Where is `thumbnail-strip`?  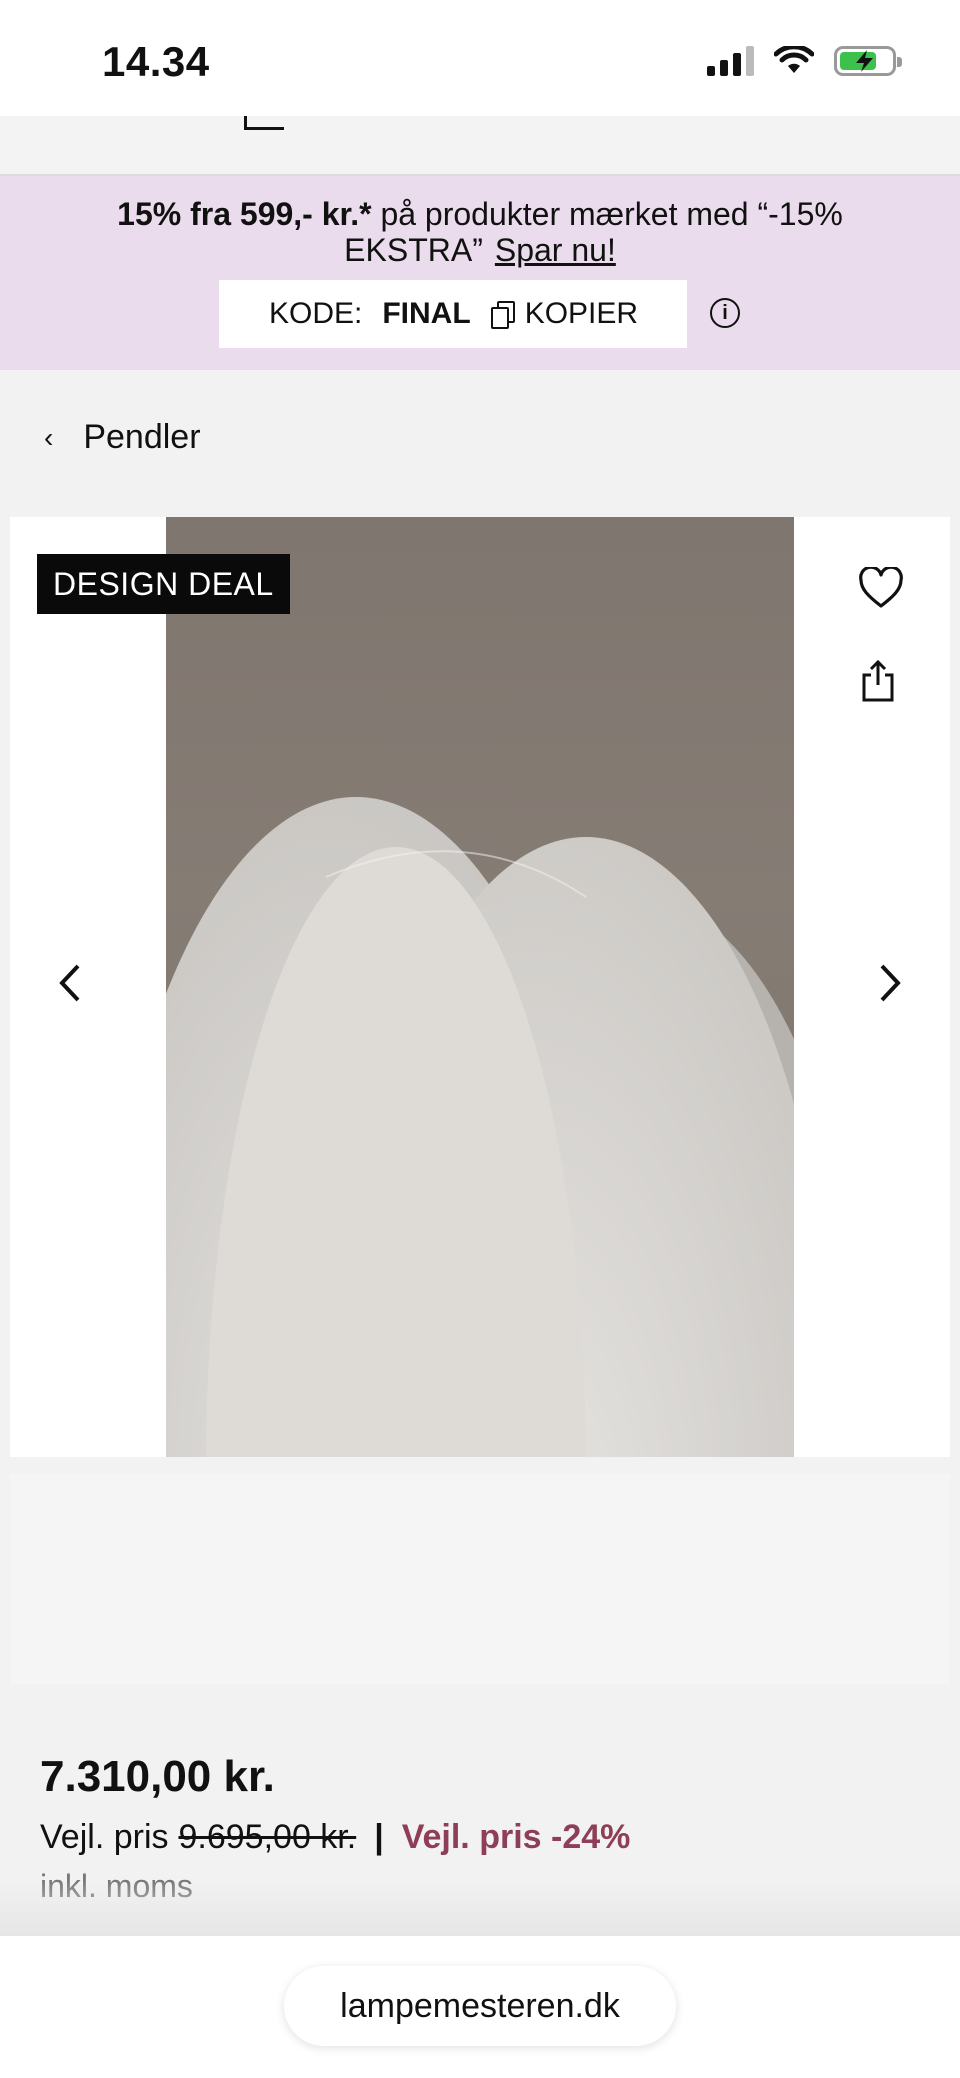
thumbnail-strip is located at coordinates (480, 1579).